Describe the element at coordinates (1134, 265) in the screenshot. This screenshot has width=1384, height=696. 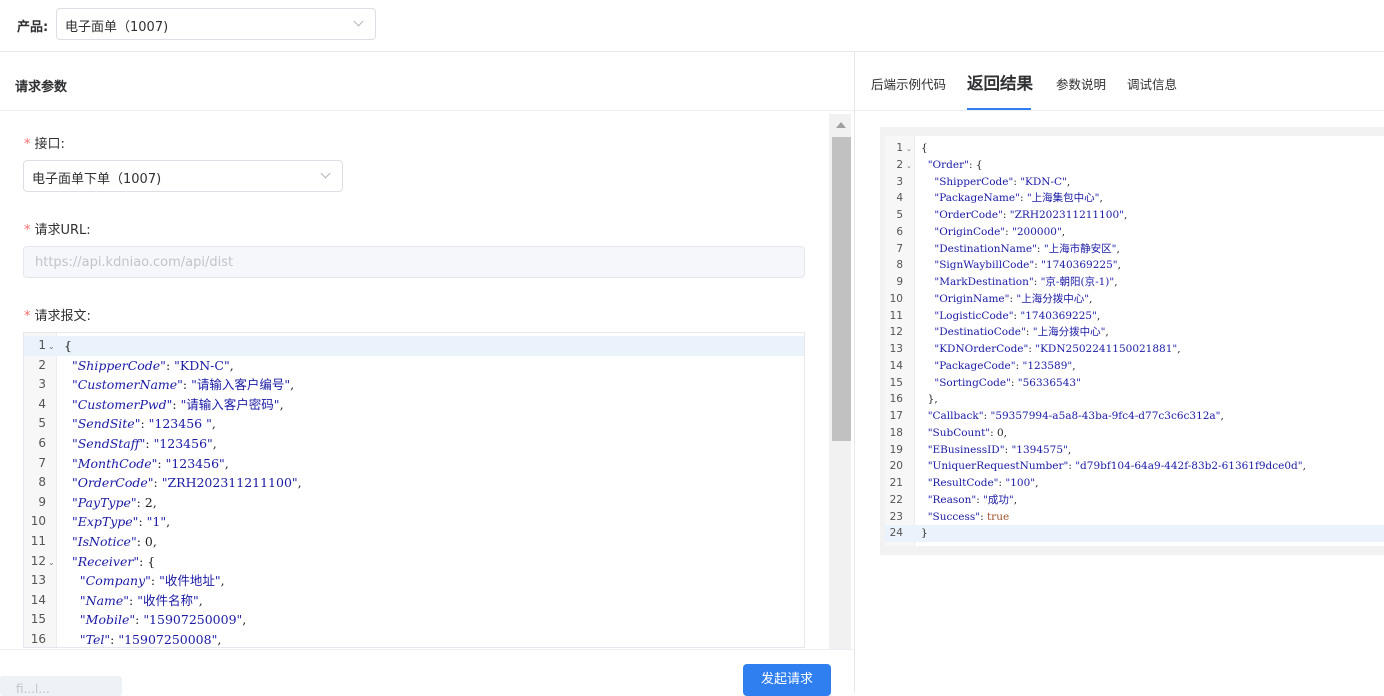
I see `code-line: 8 "SignWaybillCode": "1740369225",` at that location.